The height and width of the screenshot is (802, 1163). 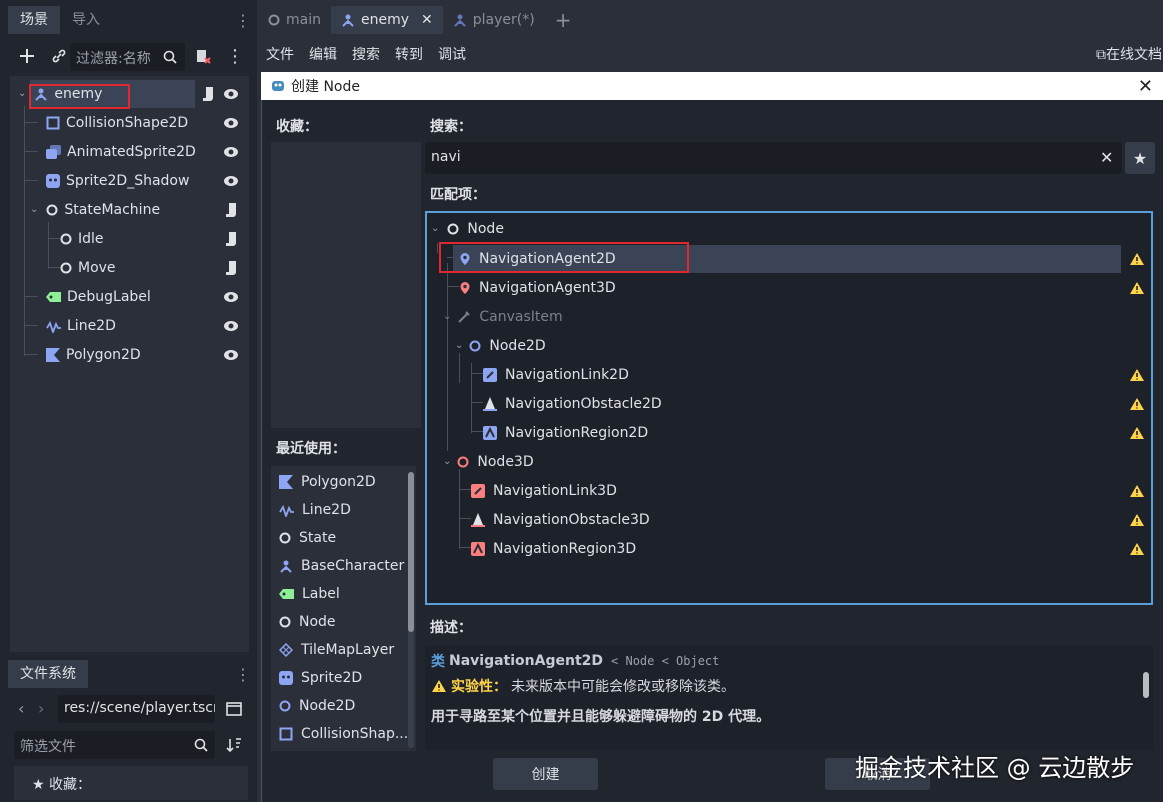 I want to click on recent-item-state: State, so click(x=307, y=538).